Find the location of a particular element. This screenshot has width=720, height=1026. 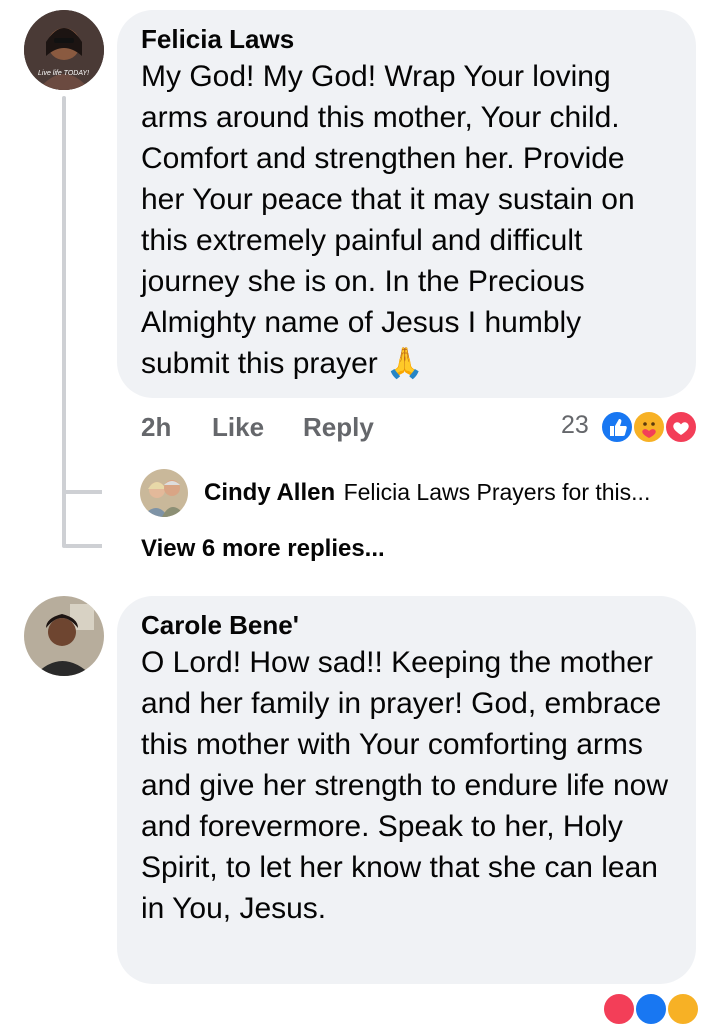

comment-author: Carole Bene' is located at coordinates (406, 625).